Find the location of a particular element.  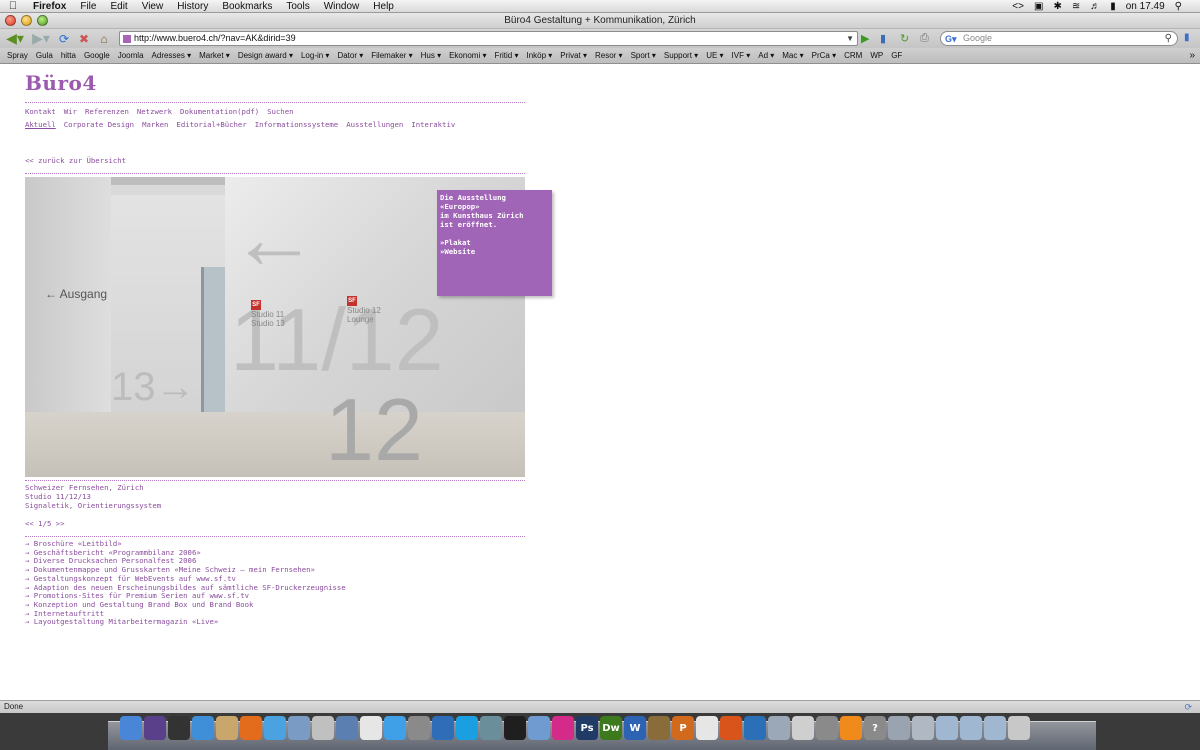

bookmark-item: Filemaker ▾ is located at coordinates (391, 56).